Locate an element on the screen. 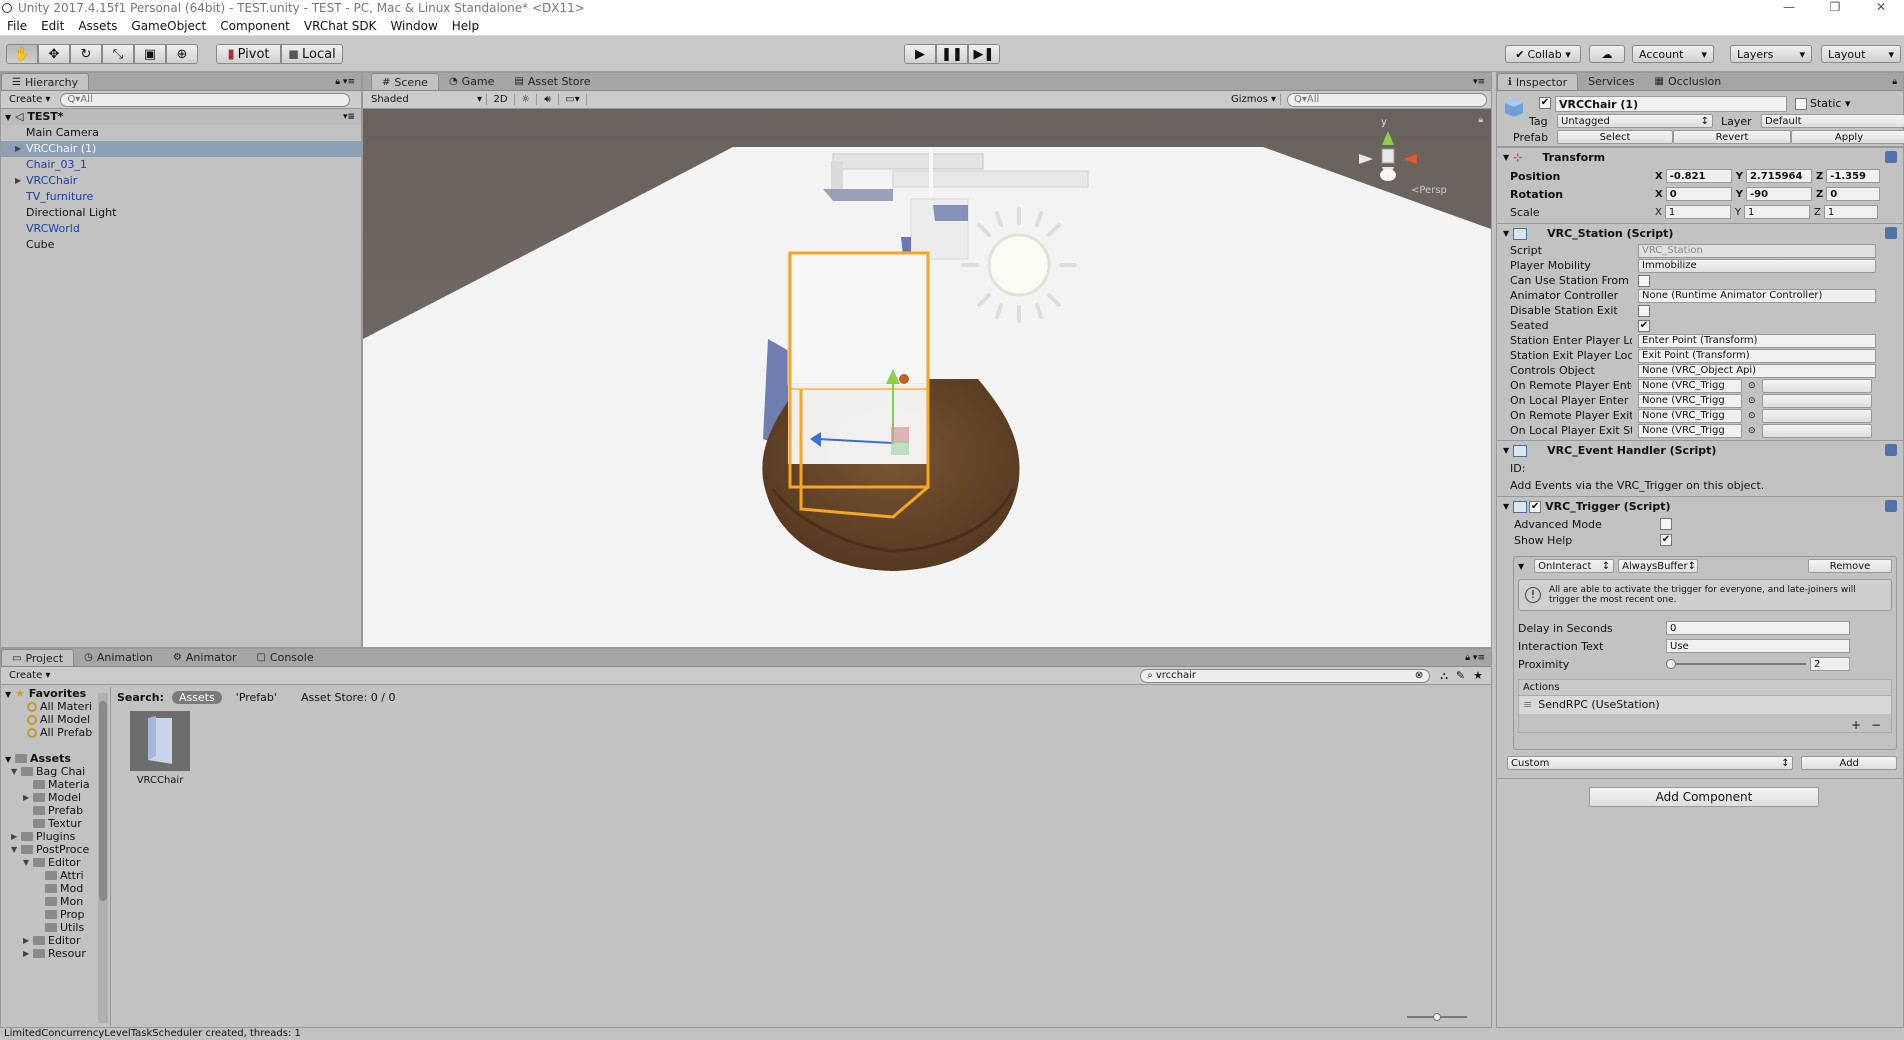 Image resolution: width=1904 pixels, height=1040 pixels. proximity-slider is located at coordinates (1736, 664).